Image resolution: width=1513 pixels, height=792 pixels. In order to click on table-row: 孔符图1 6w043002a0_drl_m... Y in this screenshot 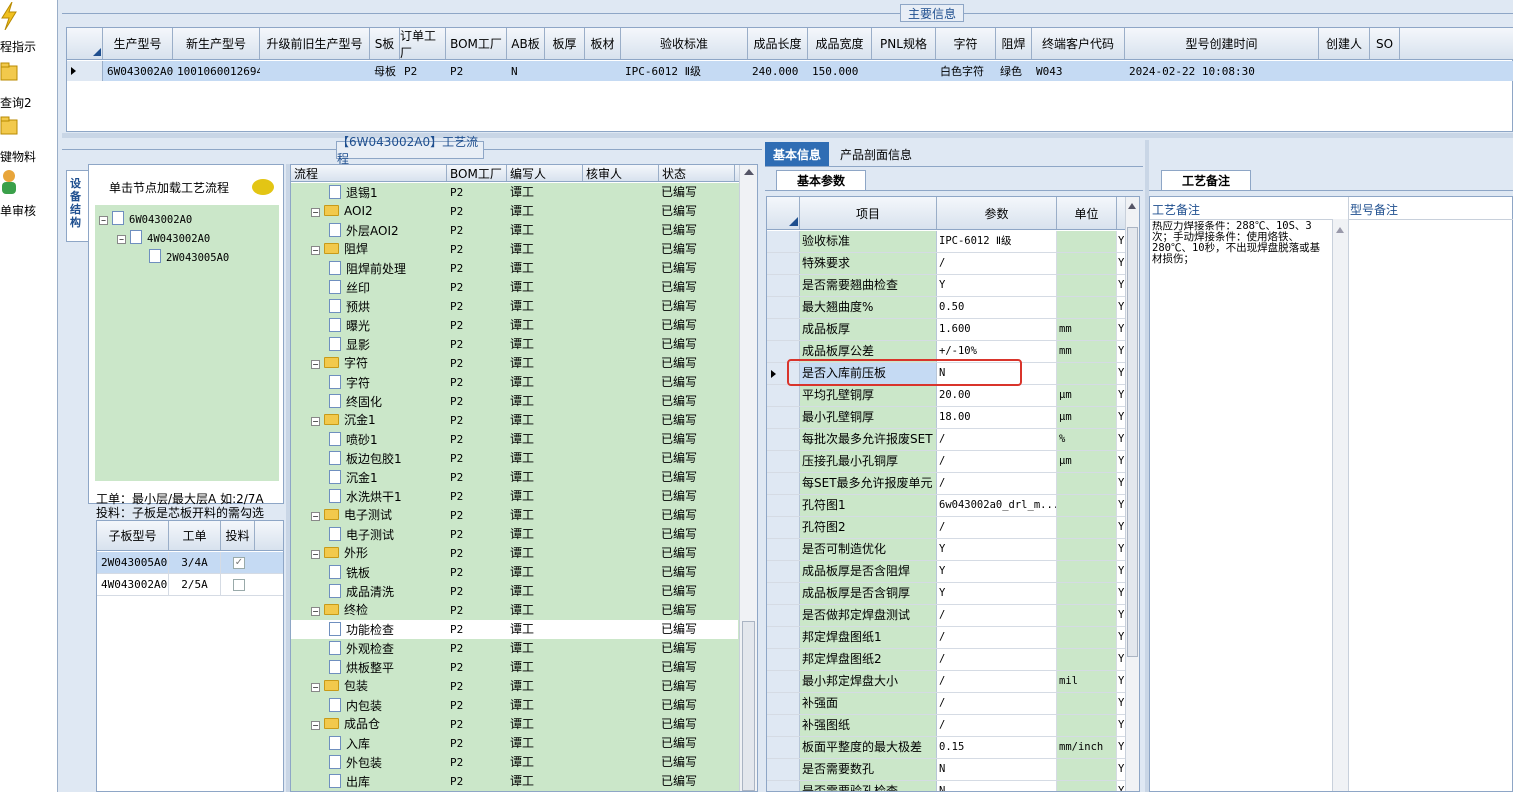, I will do `click(947, 506)`.